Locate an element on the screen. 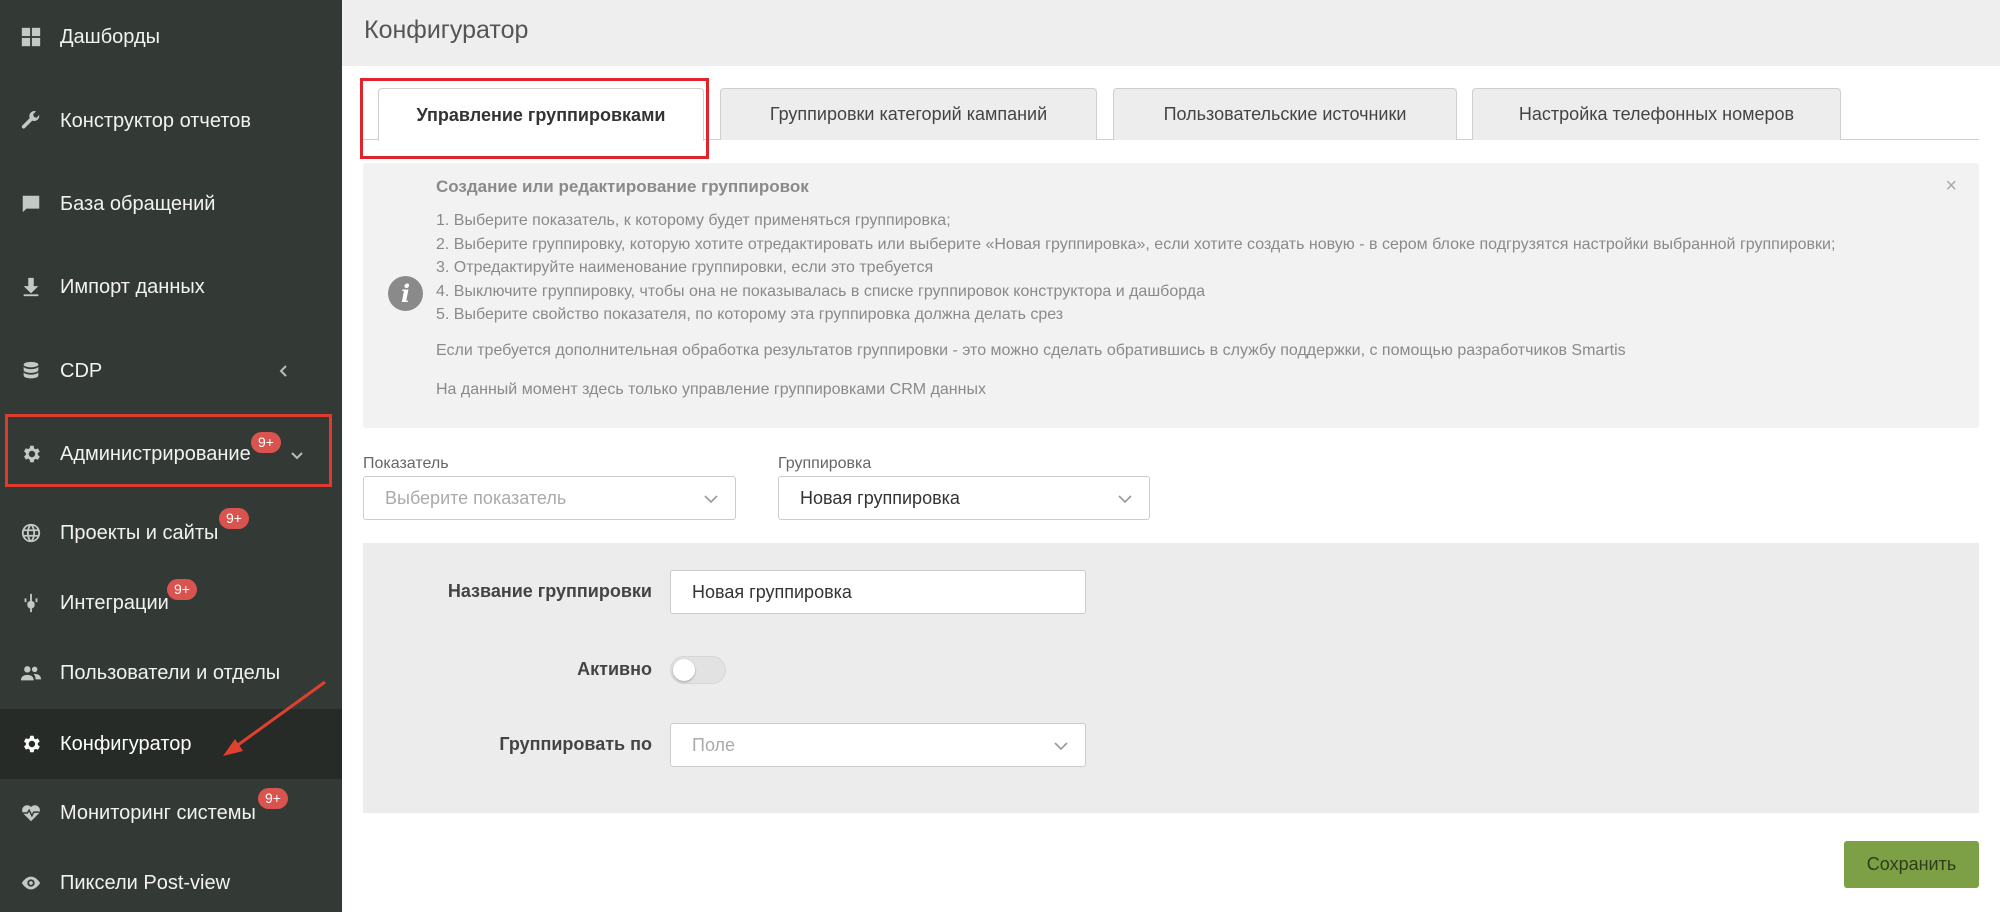 The width and height of the screenshot is (2000, 912). group-by-select-value: Поле is located at coordinates (714, 744).